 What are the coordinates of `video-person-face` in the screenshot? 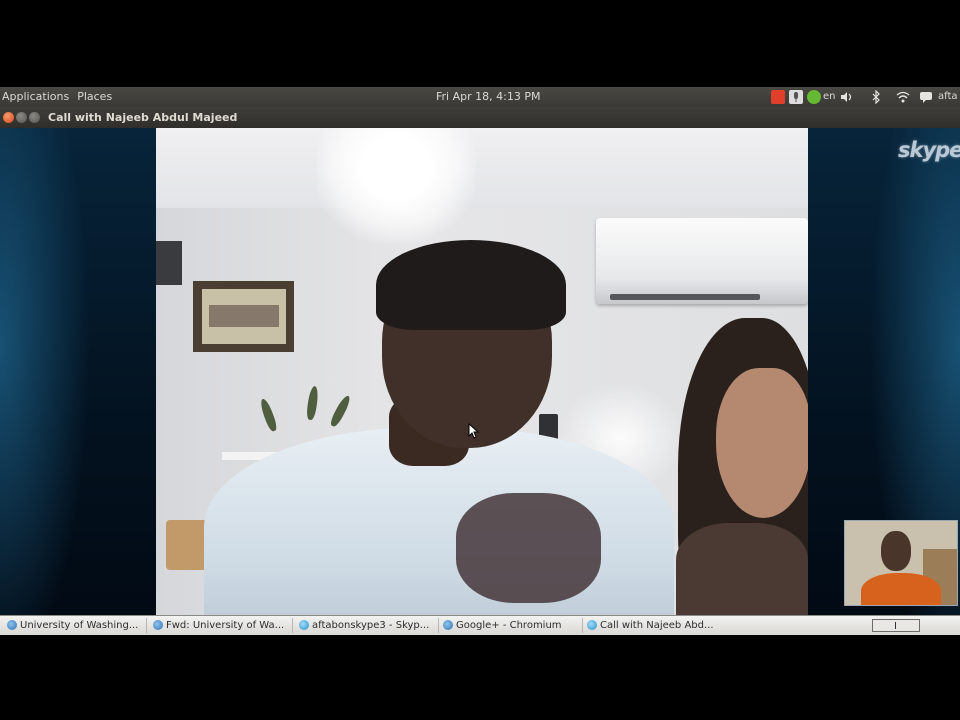 It's located at (762, 443).